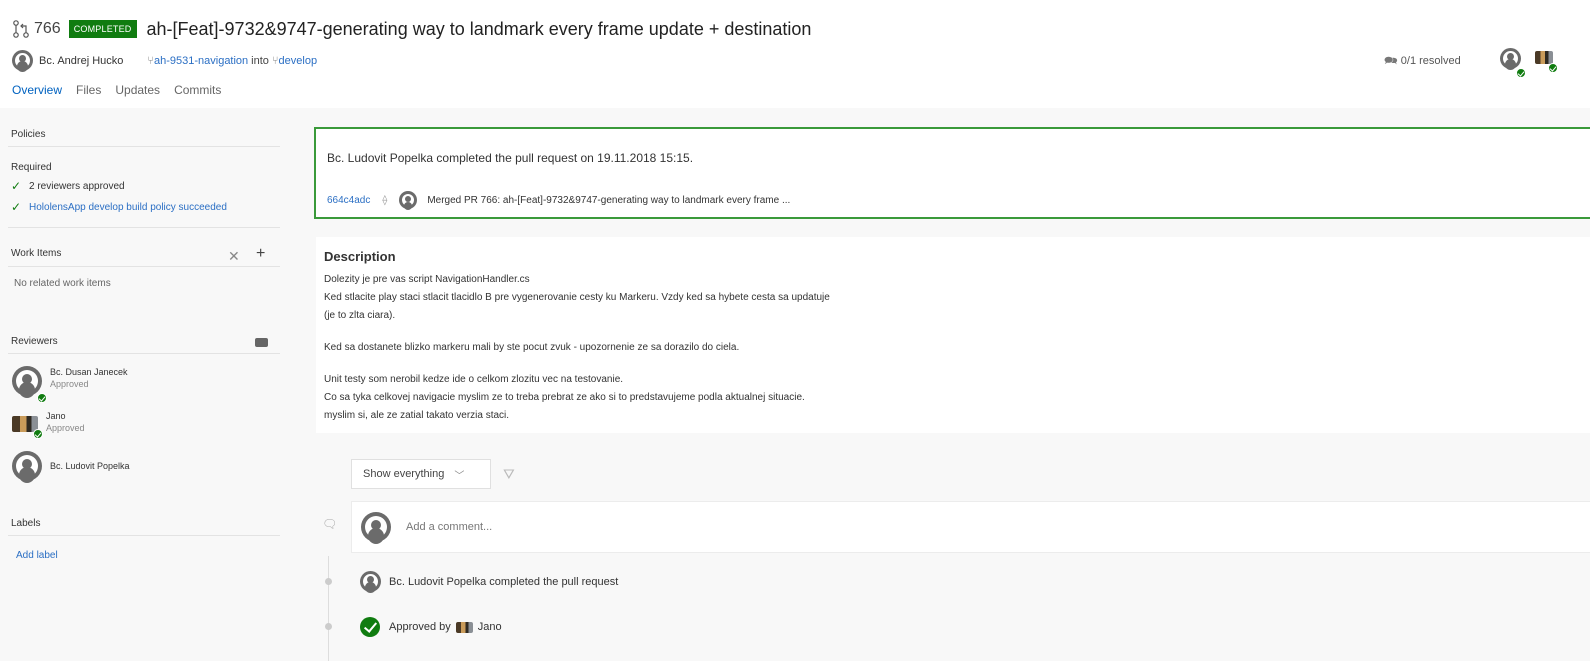  I want to click on close-icon: ✕, so click(234, 256).